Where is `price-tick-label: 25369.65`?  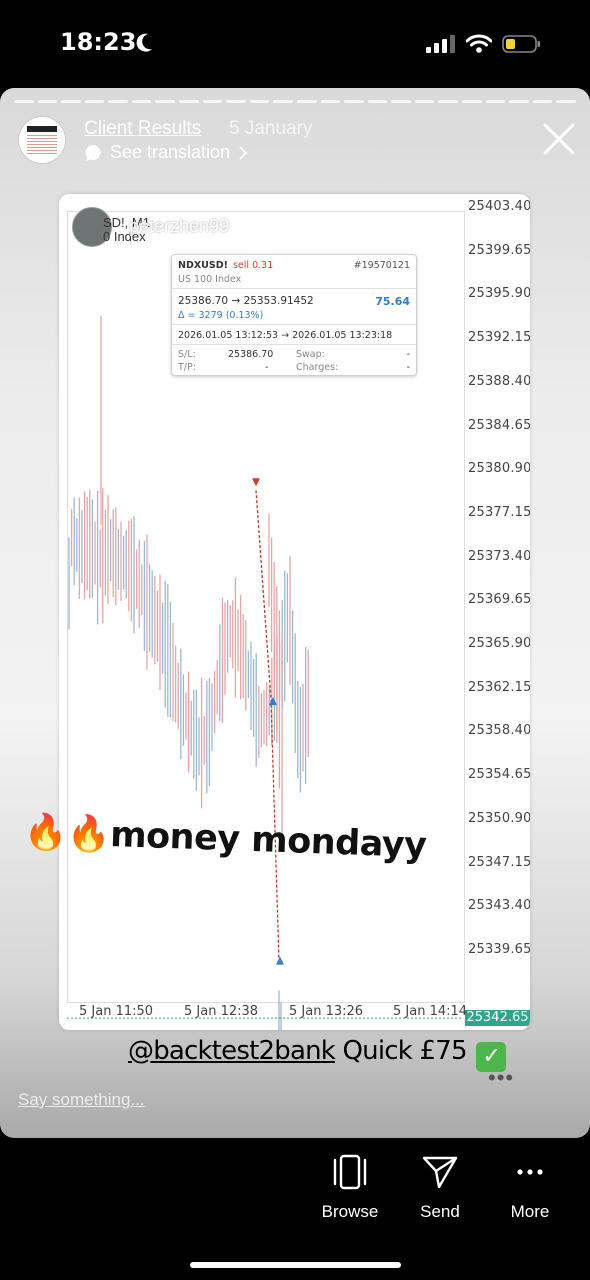
price-tick-label: 25369.65 is located at coordinates (499, 600).